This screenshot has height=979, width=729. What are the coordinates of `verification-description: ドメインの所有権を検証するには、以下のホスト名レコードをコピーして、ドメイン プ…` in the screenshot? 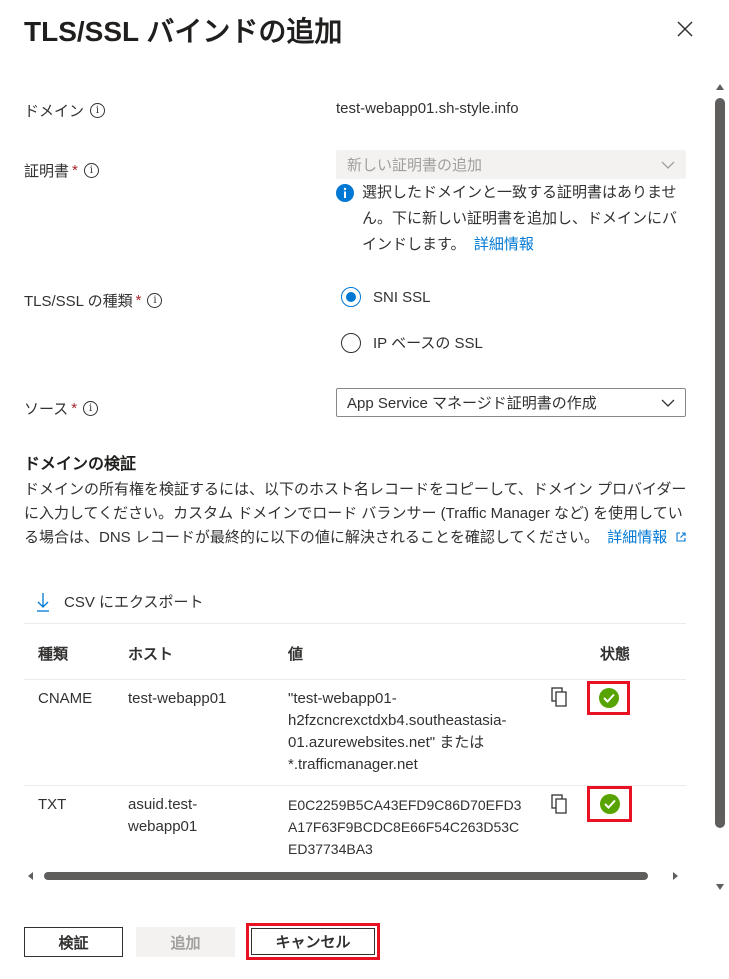 It's located at (358, 514).